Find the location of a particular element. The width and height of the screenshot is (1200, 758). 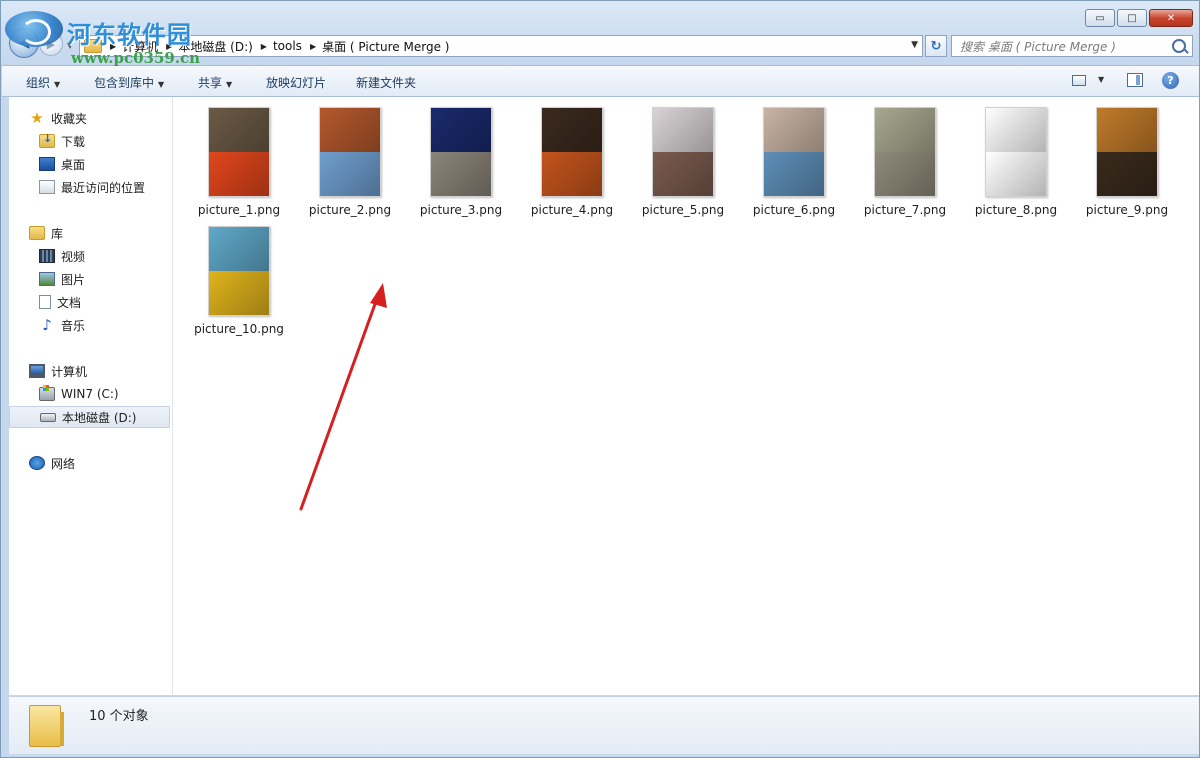

new-folder-button: 新建文件夹 is located at coordinates (386, 82).